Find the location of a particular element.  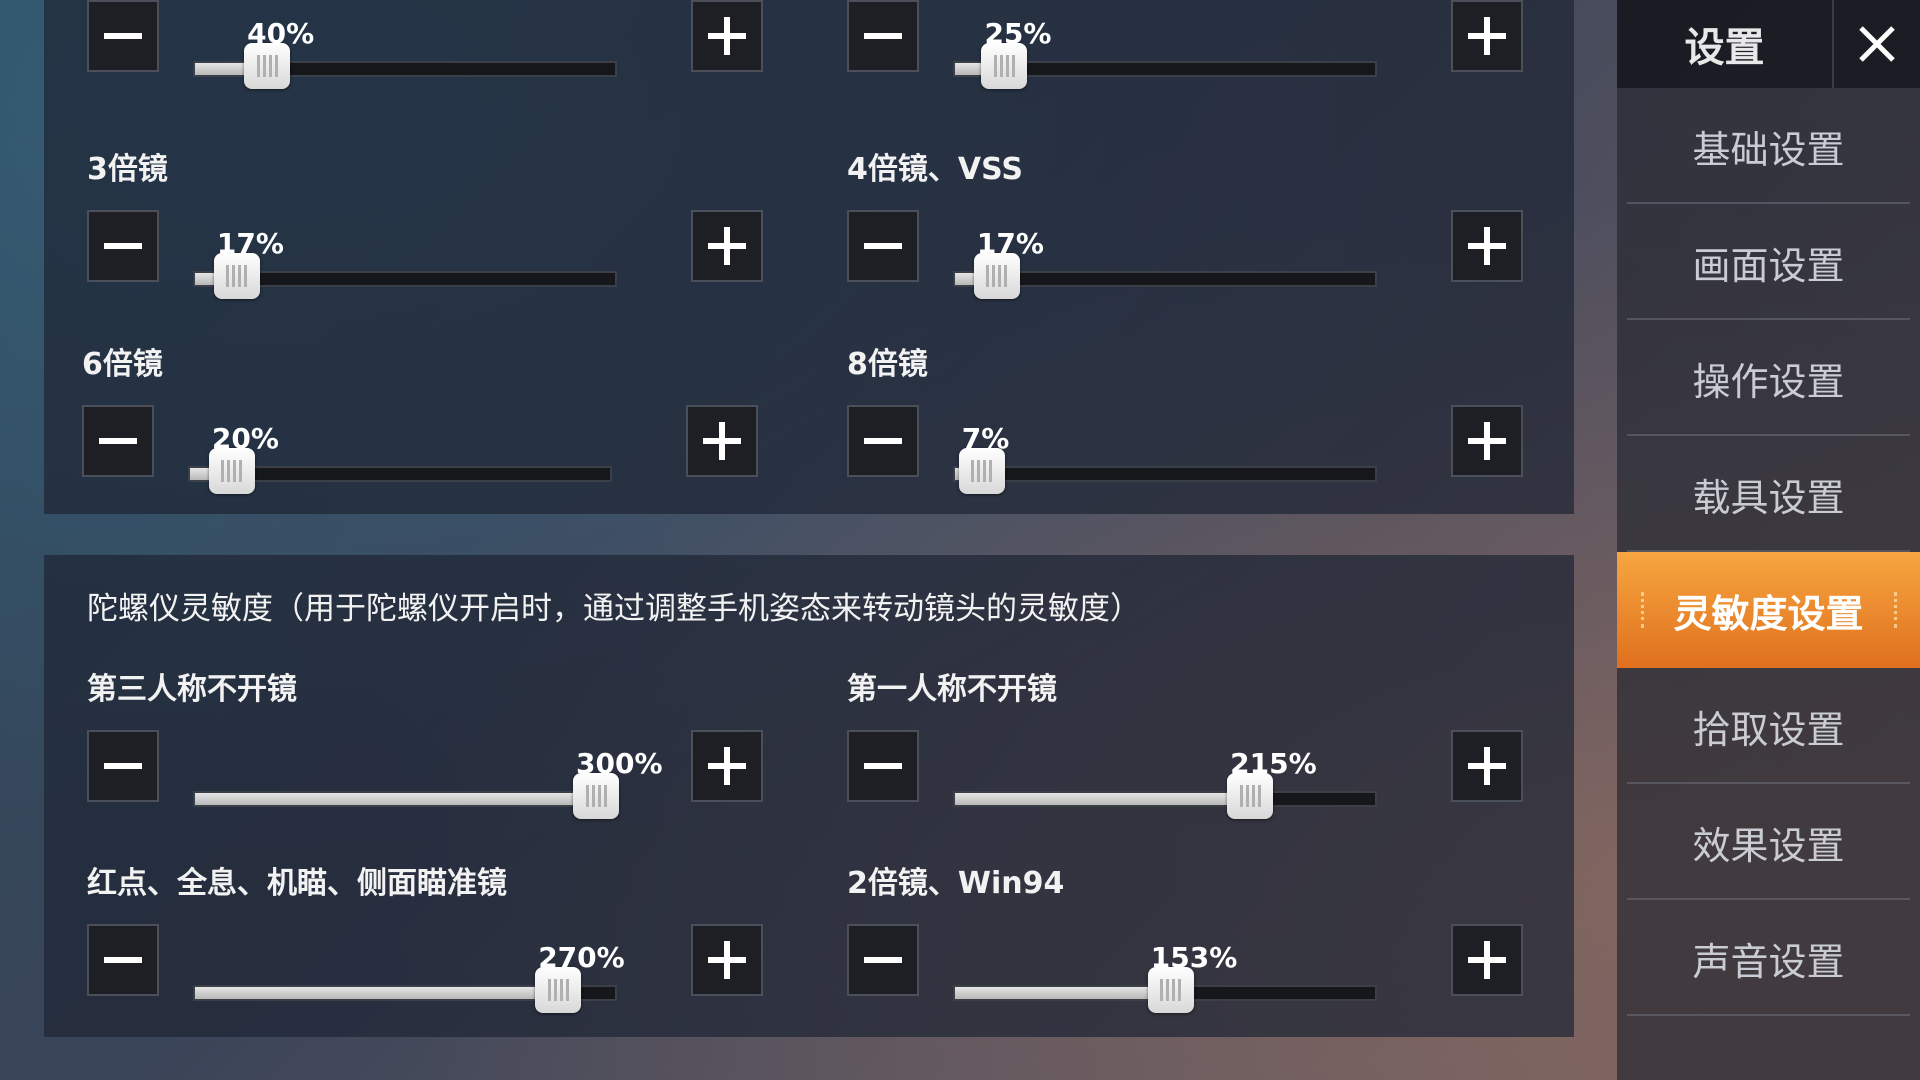

scope-4x-vss-label: 4倍镜、VSS is located at coordinates (935, 169).